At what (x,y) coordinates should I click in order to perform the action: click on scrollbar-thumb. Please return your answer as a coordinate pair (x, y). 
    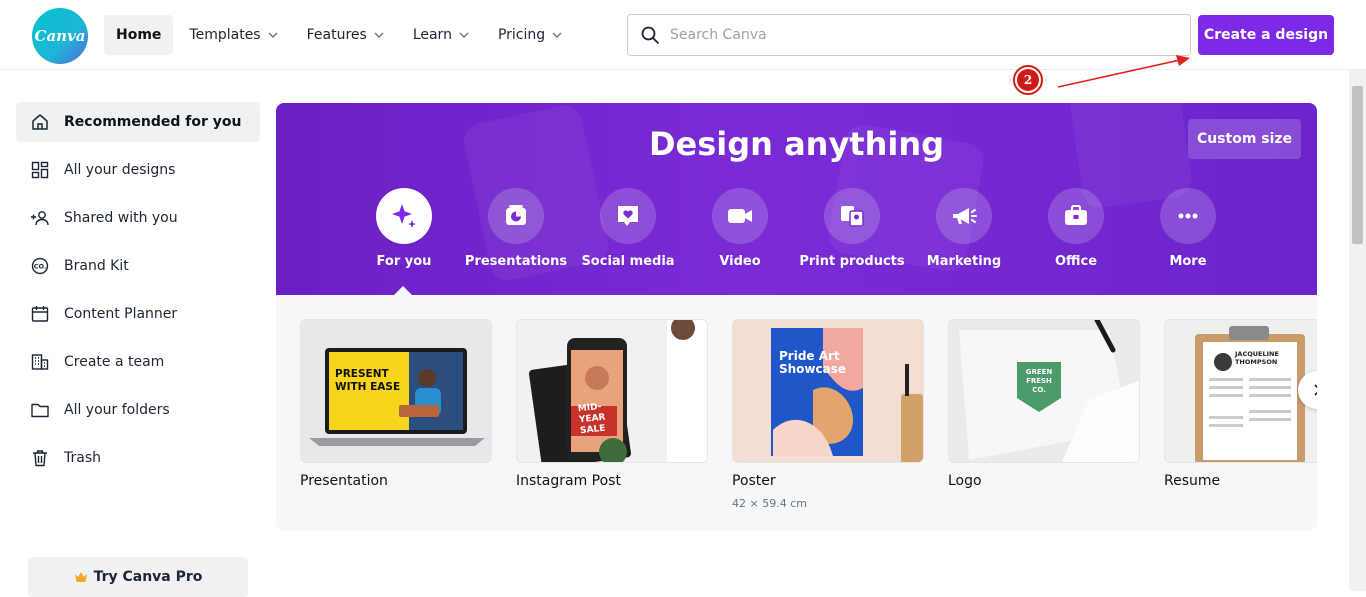
    Looking at the image, I should click on (1357, 165).